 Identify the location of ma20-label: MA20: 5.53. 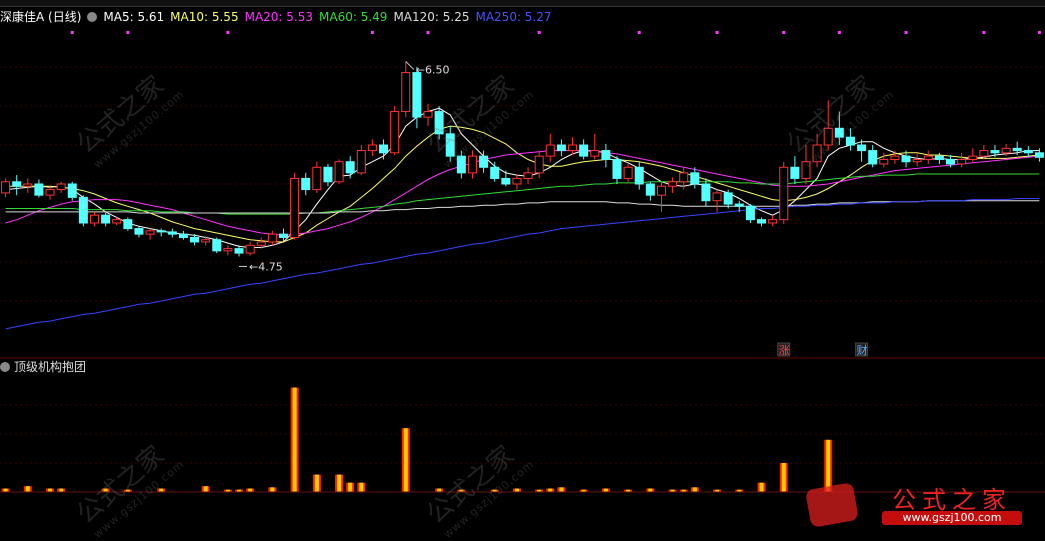
(279, 17).